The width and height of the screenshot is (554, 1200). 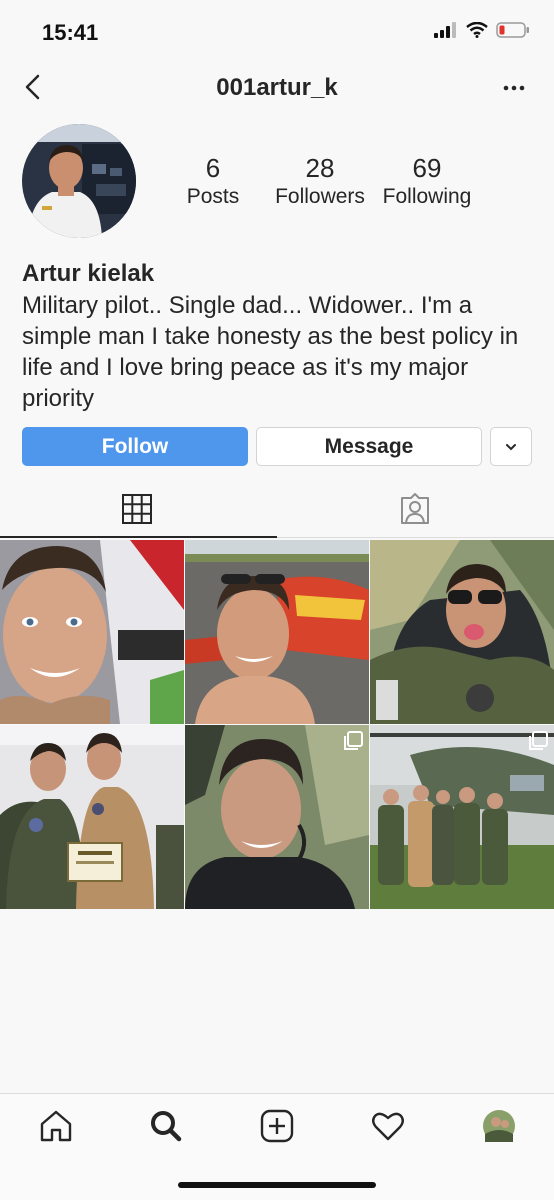 What do you see at coordinates (79, 181) in the screenshot?
I see `profile-avatar` at bounding box center [79, 181].